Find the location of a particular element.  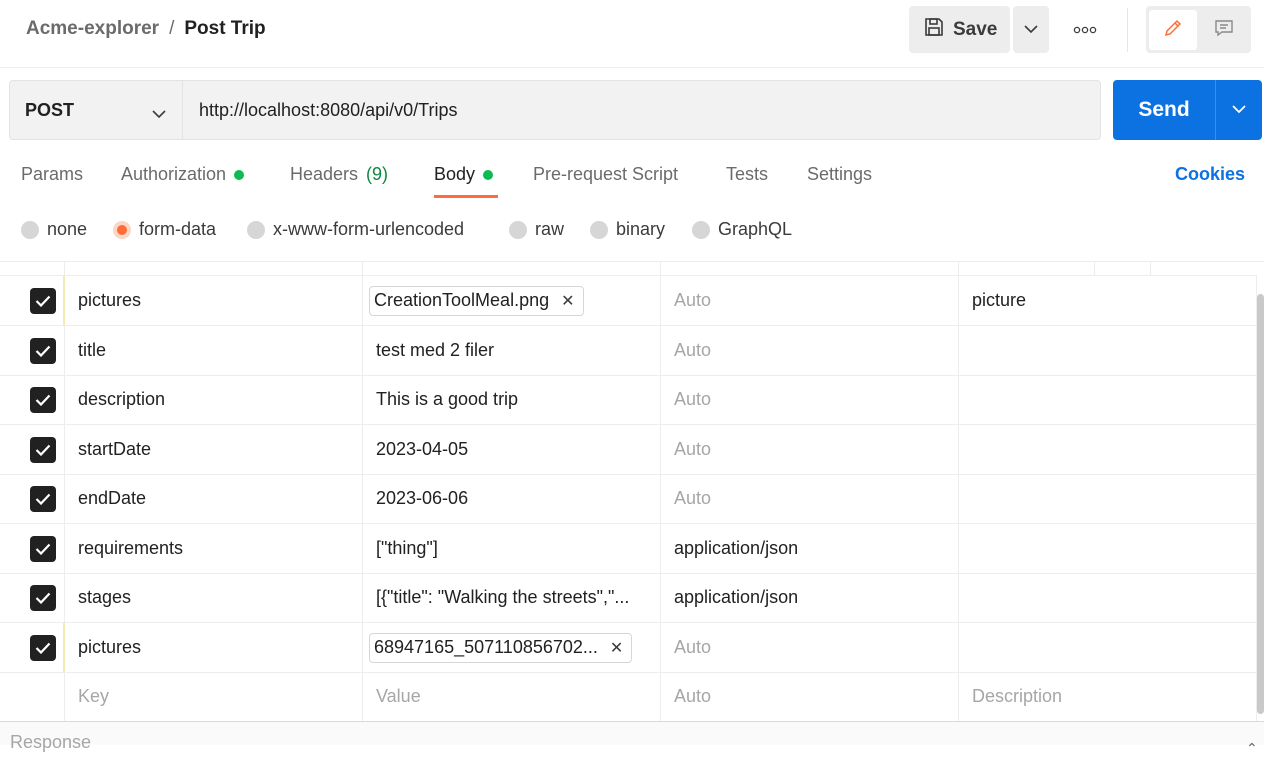

table-row: title test med 2 filer Auto is located at coordinates (628, 351).